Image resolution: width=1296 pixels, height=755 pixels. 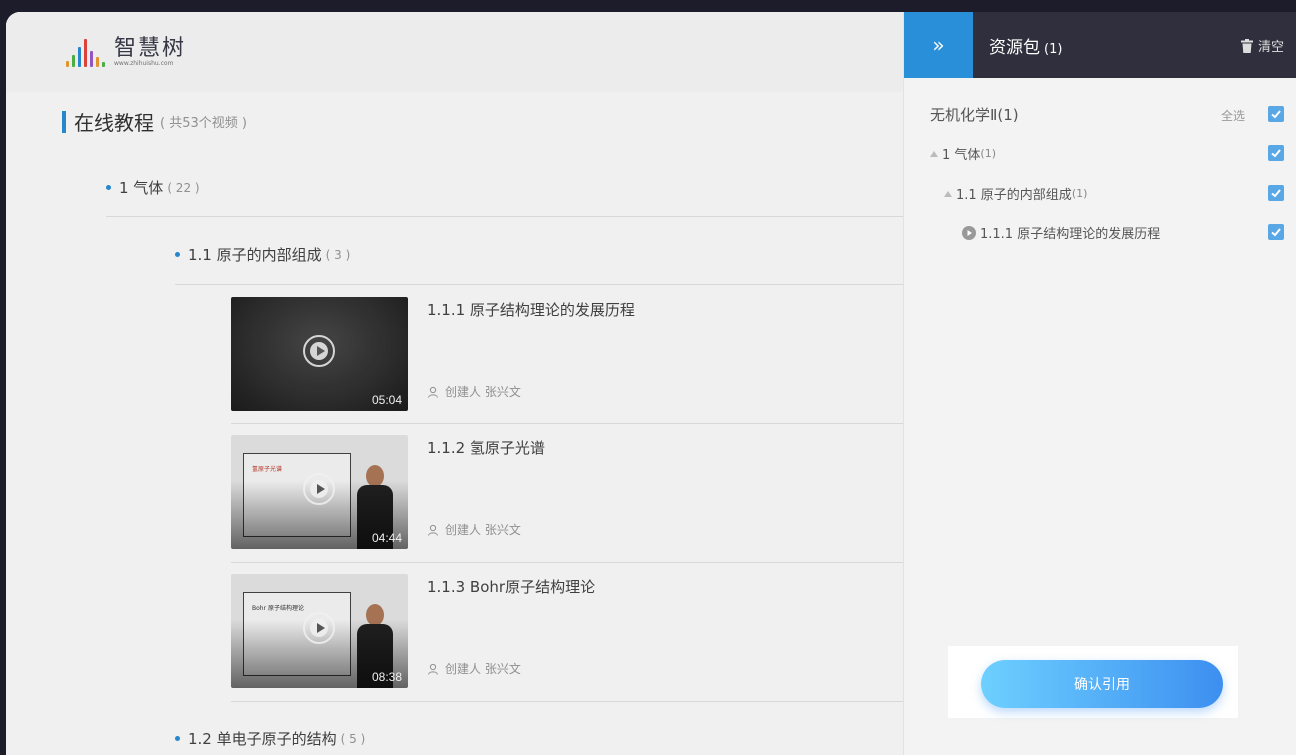 What do you see at coordinates (150, 48) in the screenshot?
I see `logo-text: 智慧树` at bounding box center [150, 48].